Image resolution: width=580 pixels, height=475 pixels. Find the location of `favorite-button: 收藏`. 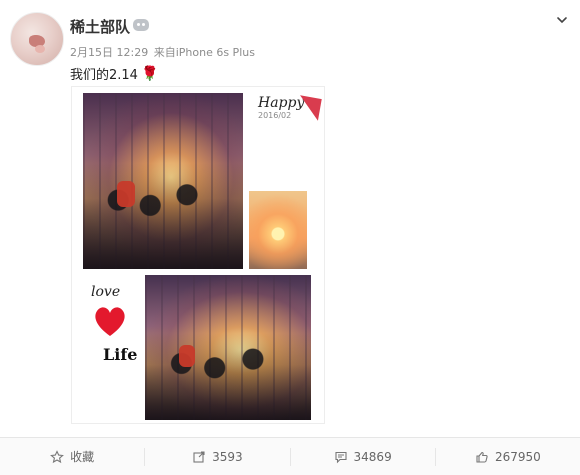

favorite-button: 收藏 is located at coordinates (72, 456).